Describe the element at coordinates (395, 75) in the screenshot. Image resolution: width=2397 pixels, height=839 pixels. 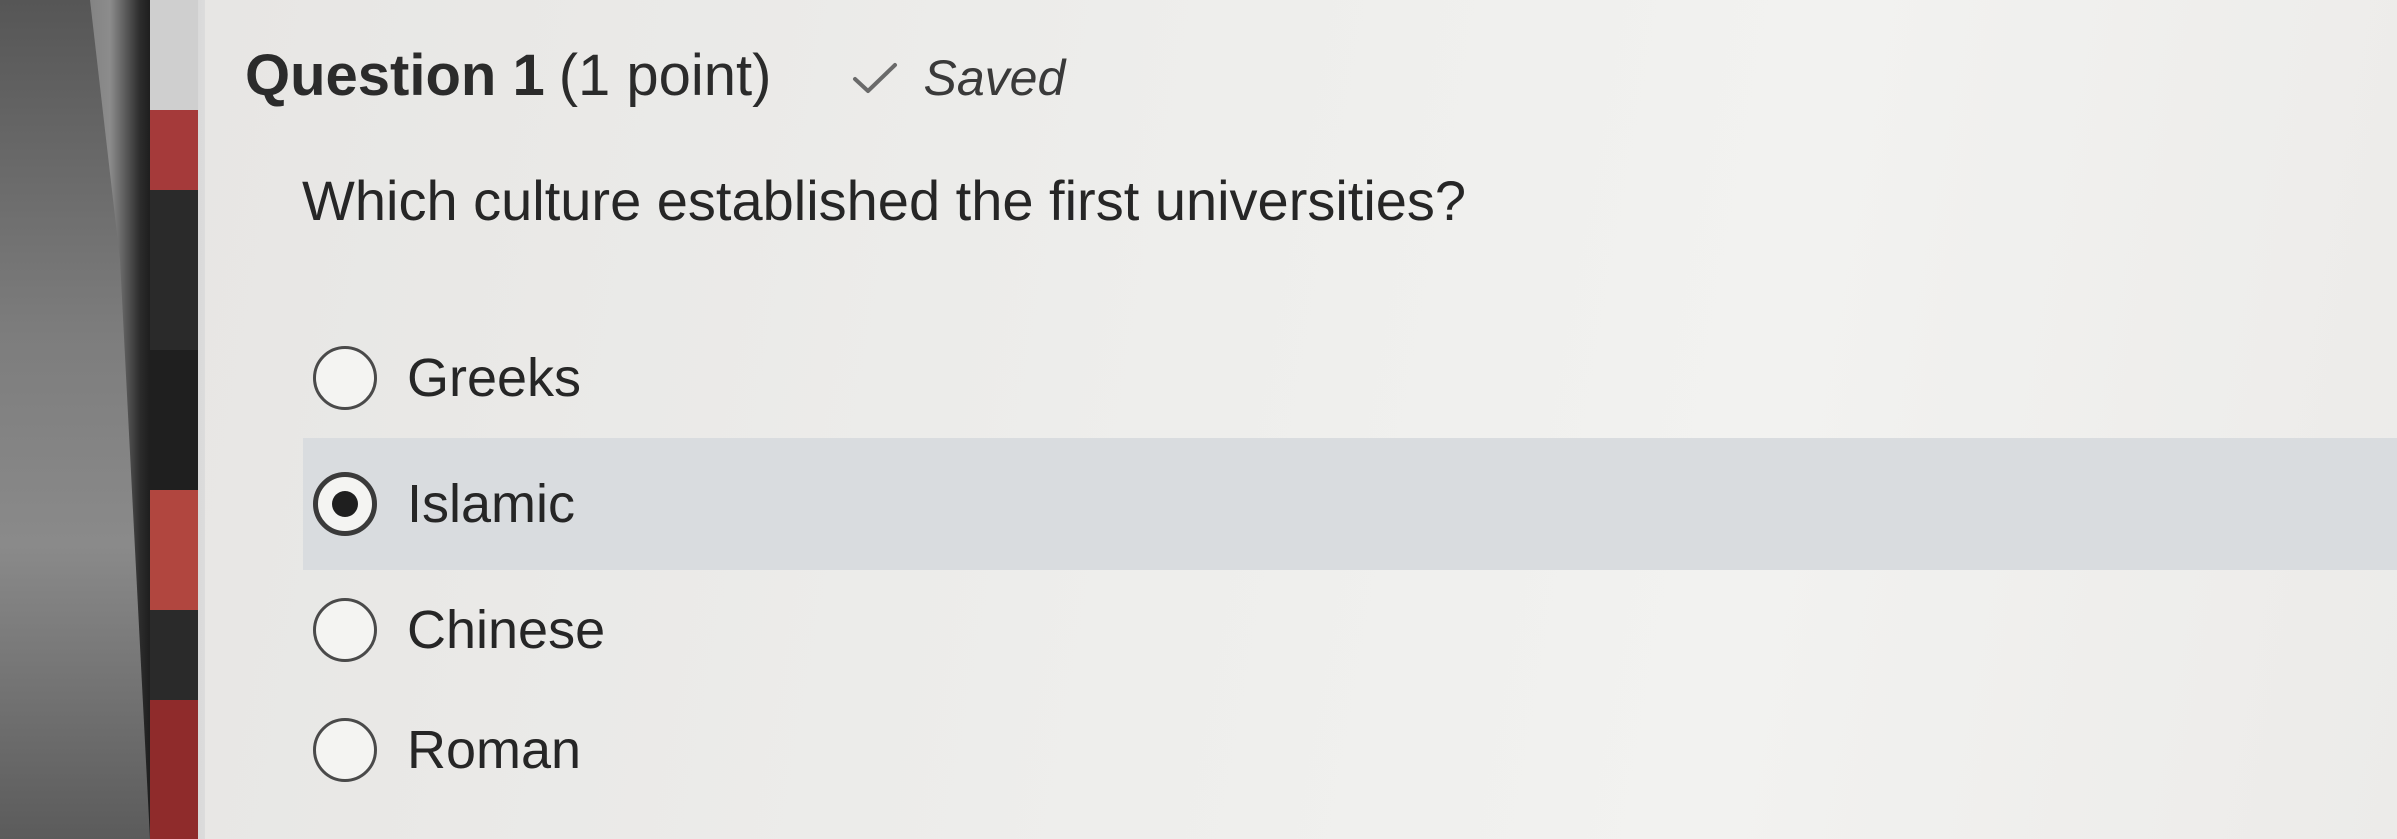
I see `question-title: Question 1` at that location.